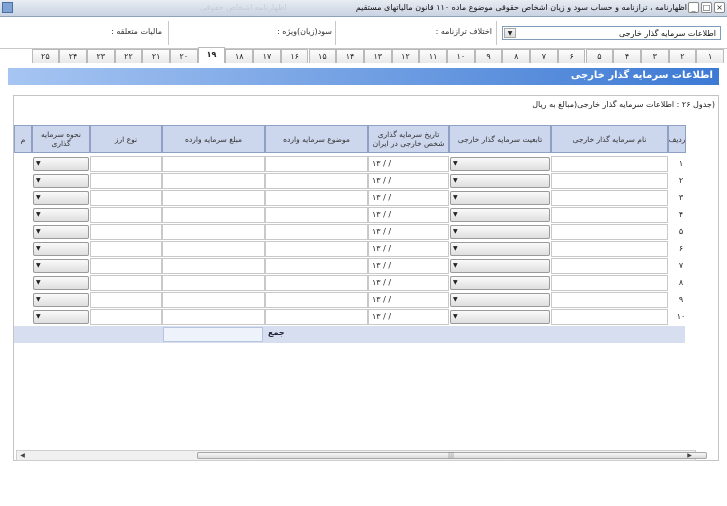  What do you see at coordinates (73, 56) in the screenshot?
I see `tab-24: ۲۴` at bounding box center [73, 56].